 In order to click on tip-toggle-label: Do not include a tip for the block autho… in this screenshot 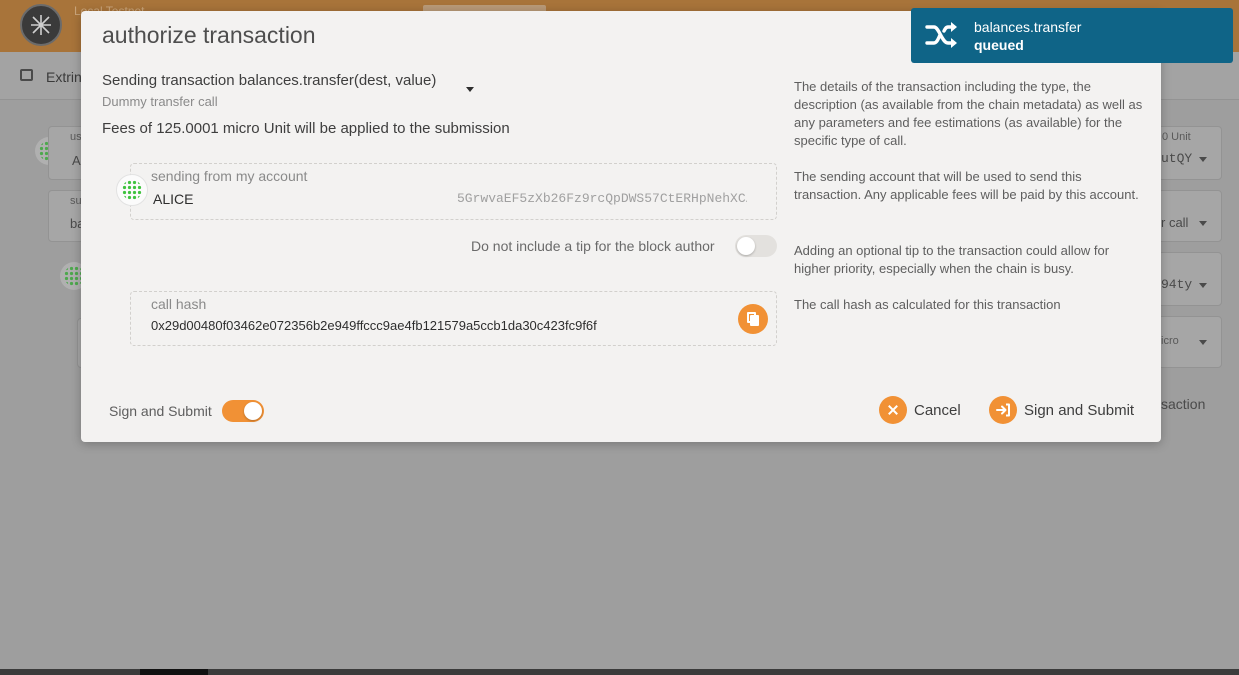, I will do `click(593, 246)`.